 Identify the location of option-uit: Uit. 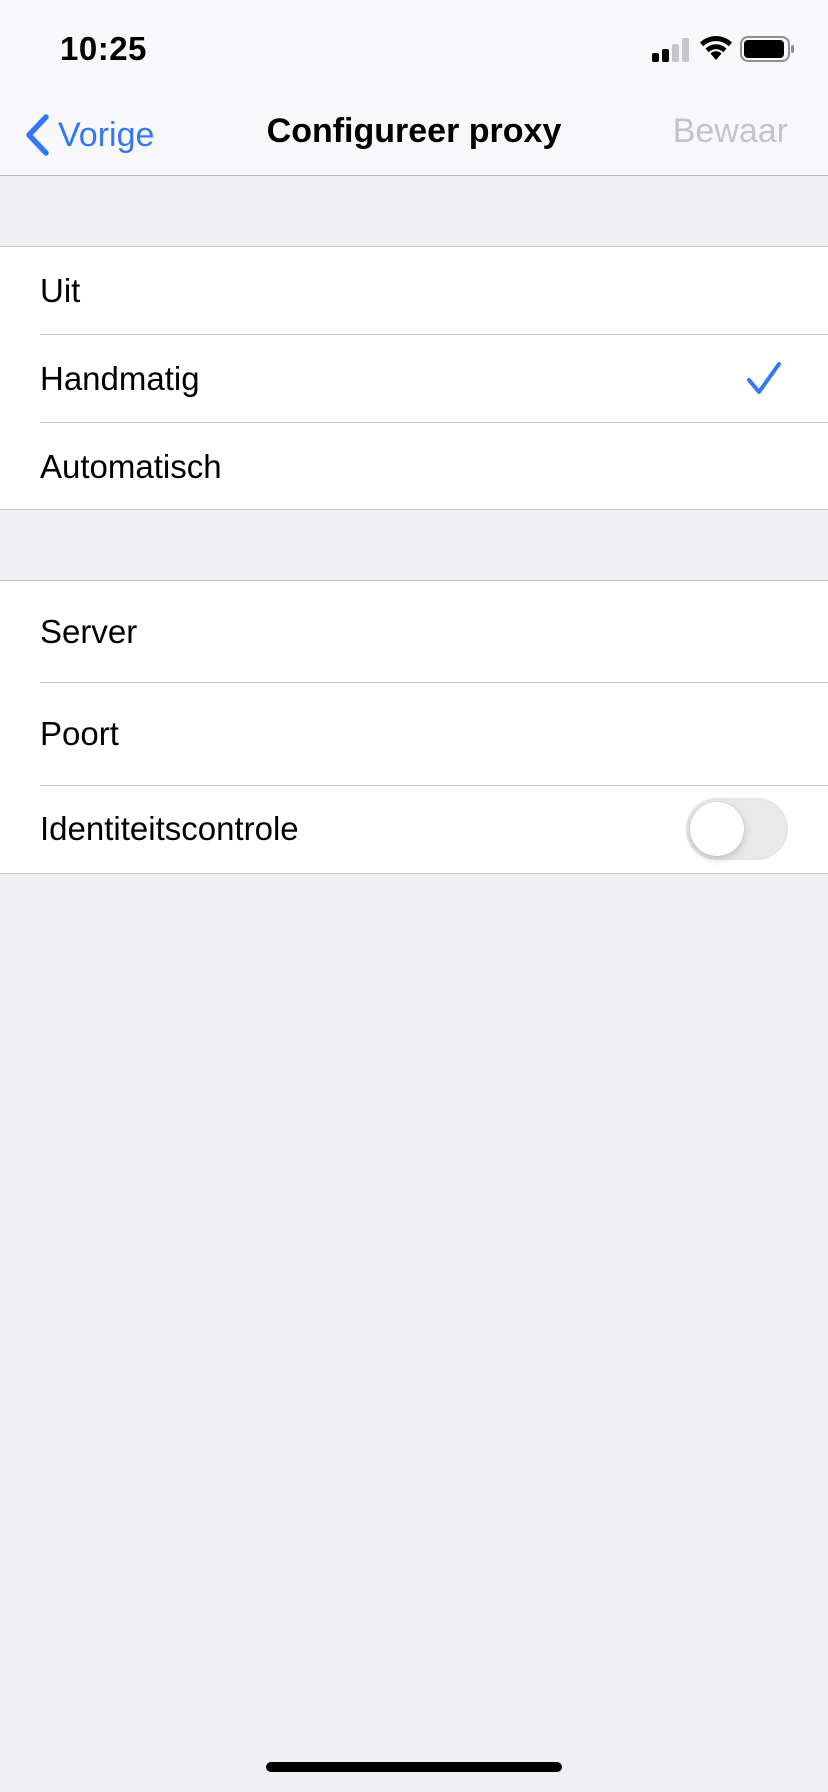
(414, 291).